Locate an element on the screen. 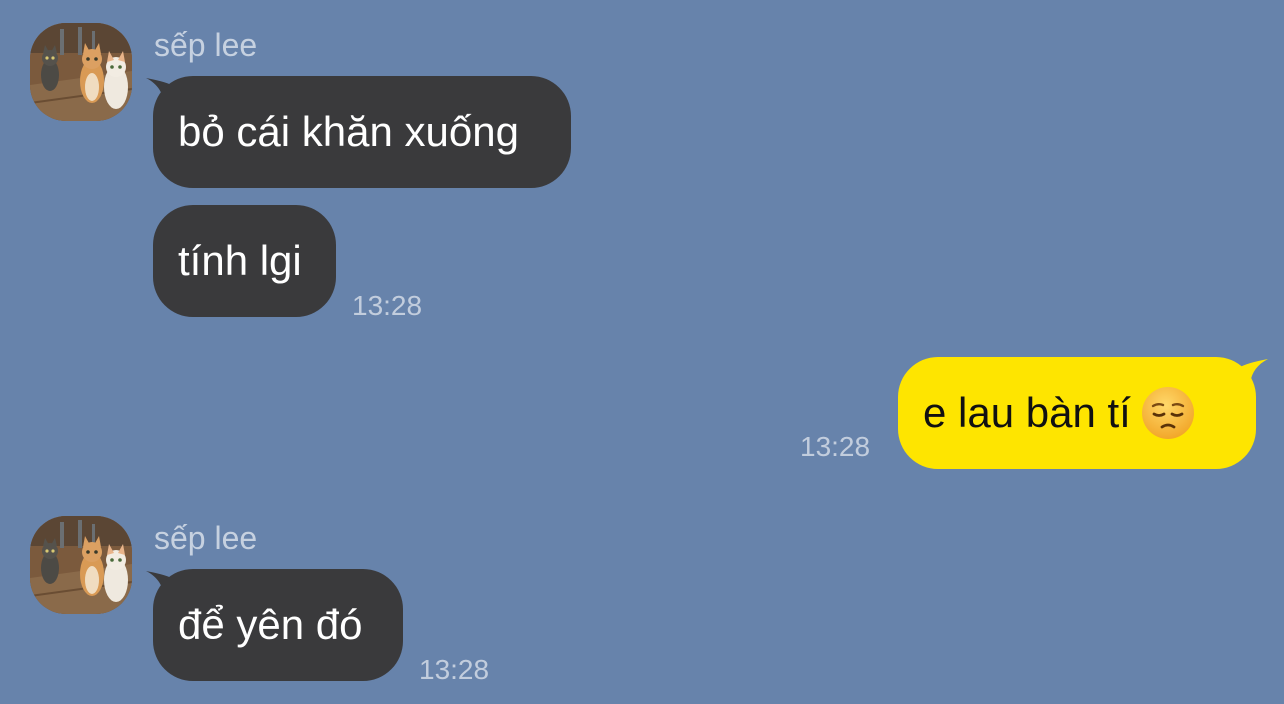 The image size is (1284, 704). outgoing-message-bubble: e lau bàn tí is located at coordinates (1077, 413).